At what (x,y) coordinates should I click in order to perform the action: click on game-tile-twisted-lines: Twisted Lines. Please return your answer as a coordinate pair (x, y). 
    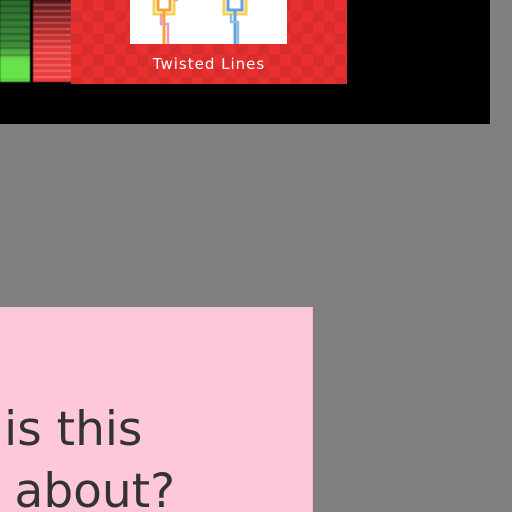
    Looking at the image, I should click on (209, 42).